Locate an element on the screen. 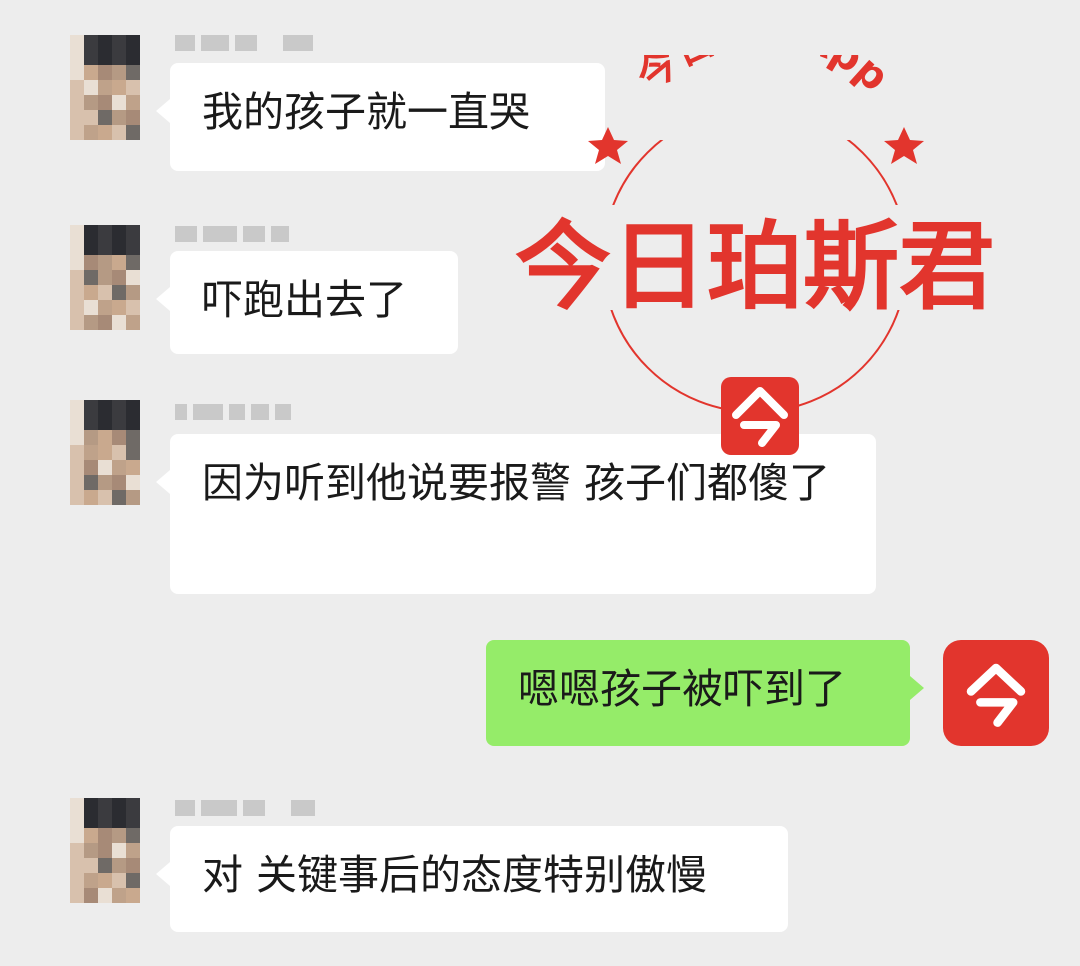 This screenshot has height=966, width=1080. message-bubble-mine: 嗯嗯孩子被吓到了 is located at coordinates (705, 693).